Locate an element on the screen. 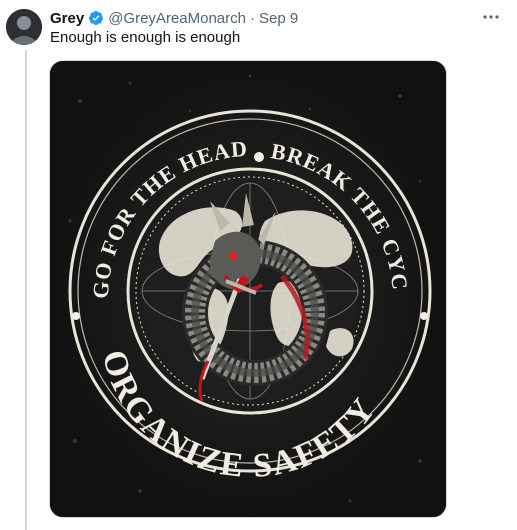 Image resolution: width=517 pixels, height=530 pixels. ring-dot-right is located at coordinates (424, 316).